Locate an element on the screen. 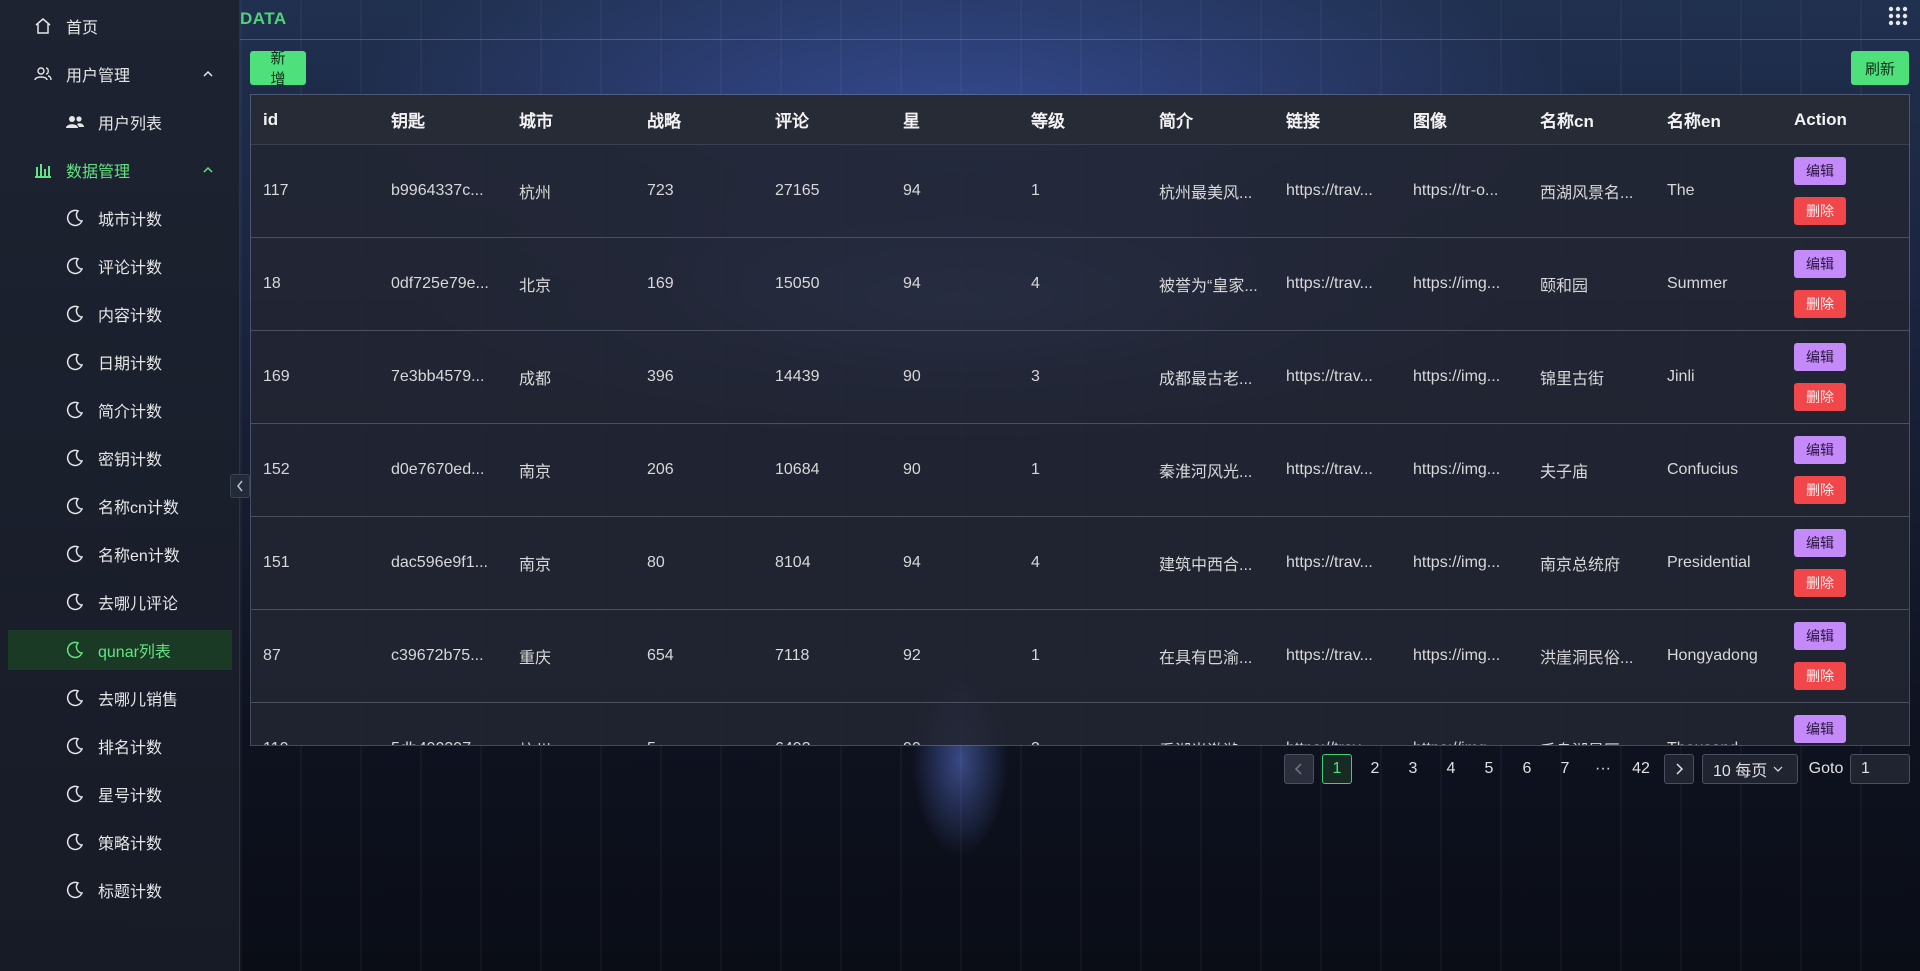  column-header: 图像 is located at coordinates (1464, 119).